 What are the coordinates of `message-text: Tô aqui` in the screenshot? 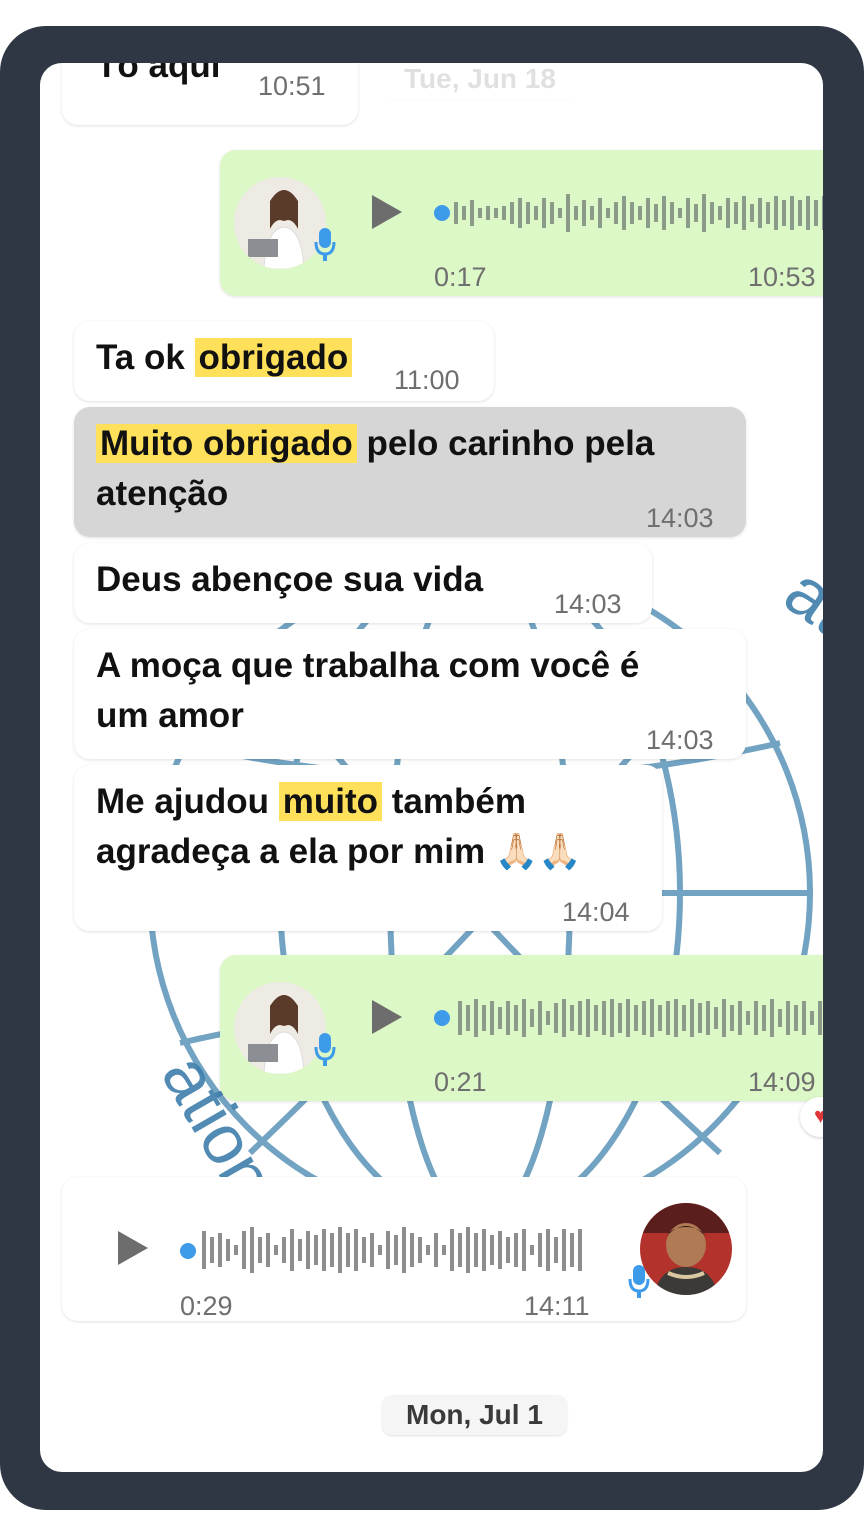 It's located at (158, 74).